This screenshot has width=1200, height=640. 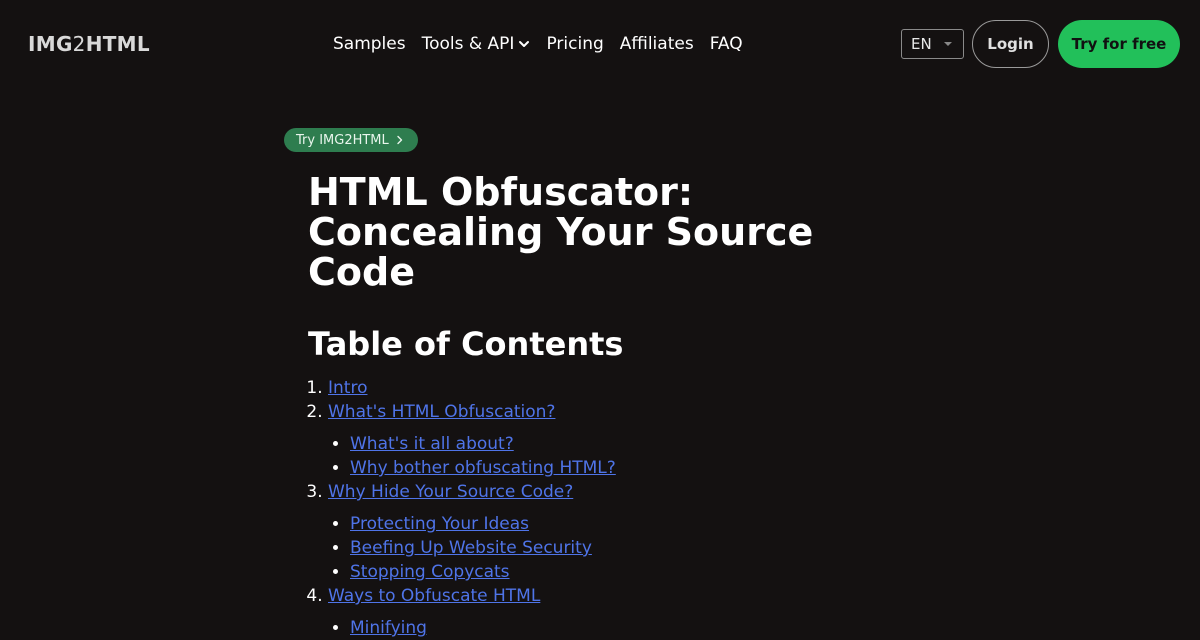 I want to click on nav-pricing: Pricing, so click(x=574, y=44).